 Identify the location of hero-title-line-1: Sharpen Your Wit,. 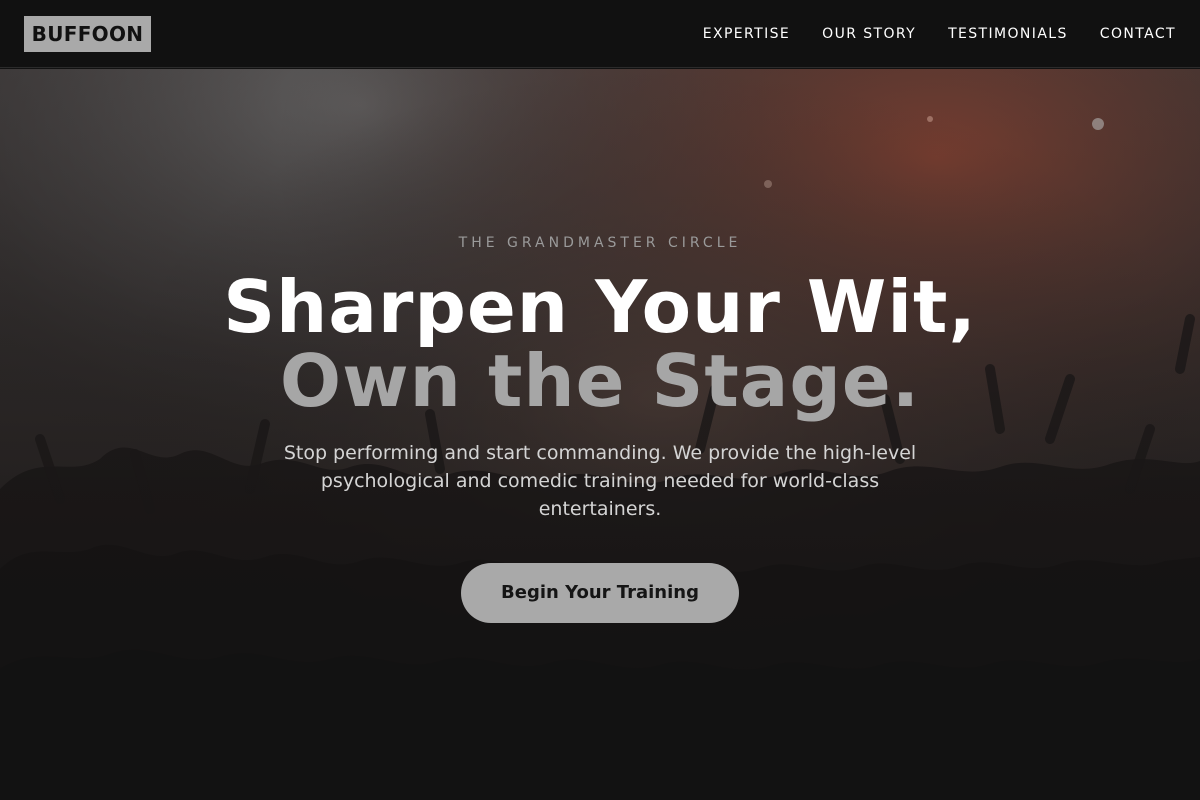
(600, 307).